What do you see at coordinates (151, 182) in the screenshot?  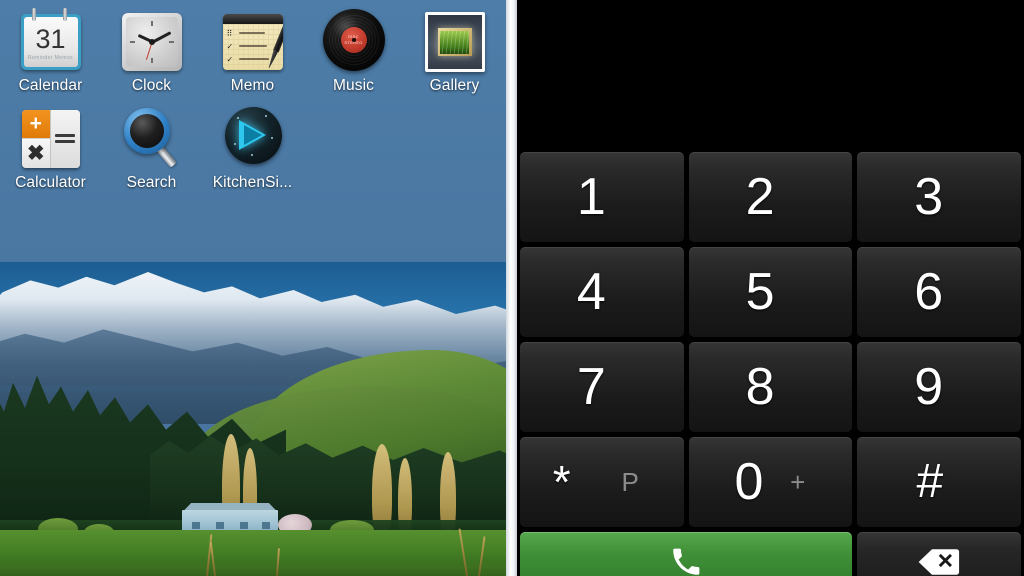 I see `app-label: Search` at bounding box center [151, 182].